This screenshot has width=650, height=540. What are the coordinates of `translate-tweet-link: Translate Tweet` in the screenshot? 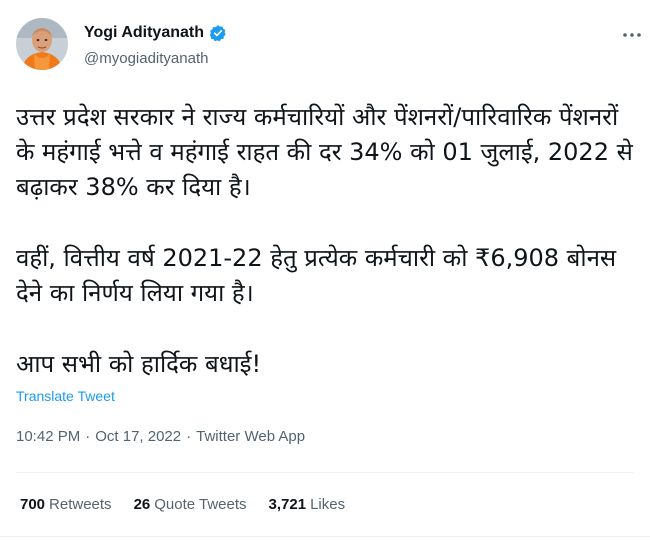 It's located at (65, 396).